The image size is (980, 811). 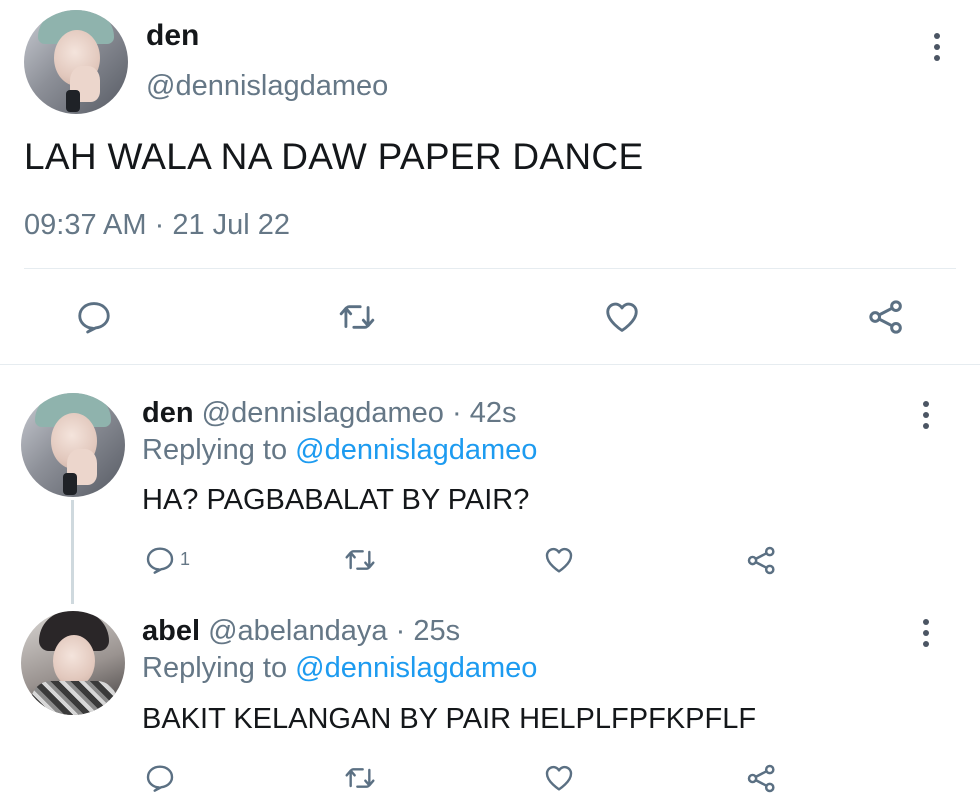 What do you see at coordinates (437, 631) in the screenshot?
I see `reply-age: 25s` at bounding box center [437, 631].